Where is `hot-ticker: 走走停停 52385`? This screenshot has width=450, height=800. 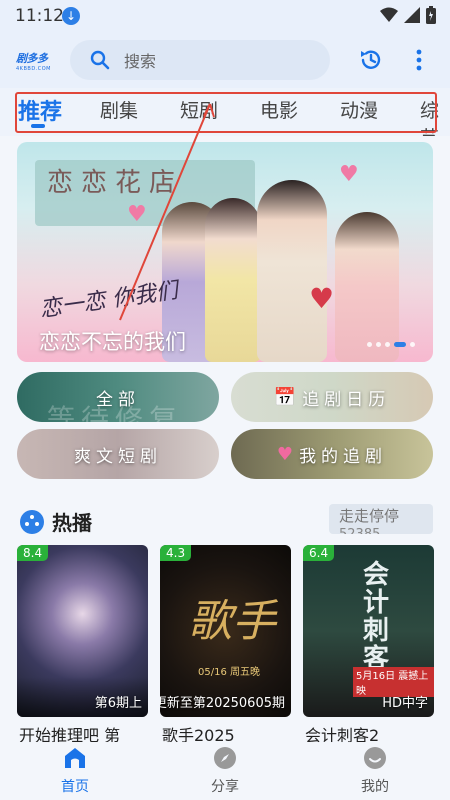 hot-ticker: 走走停停 52385 is located at coordinates (381, 519).